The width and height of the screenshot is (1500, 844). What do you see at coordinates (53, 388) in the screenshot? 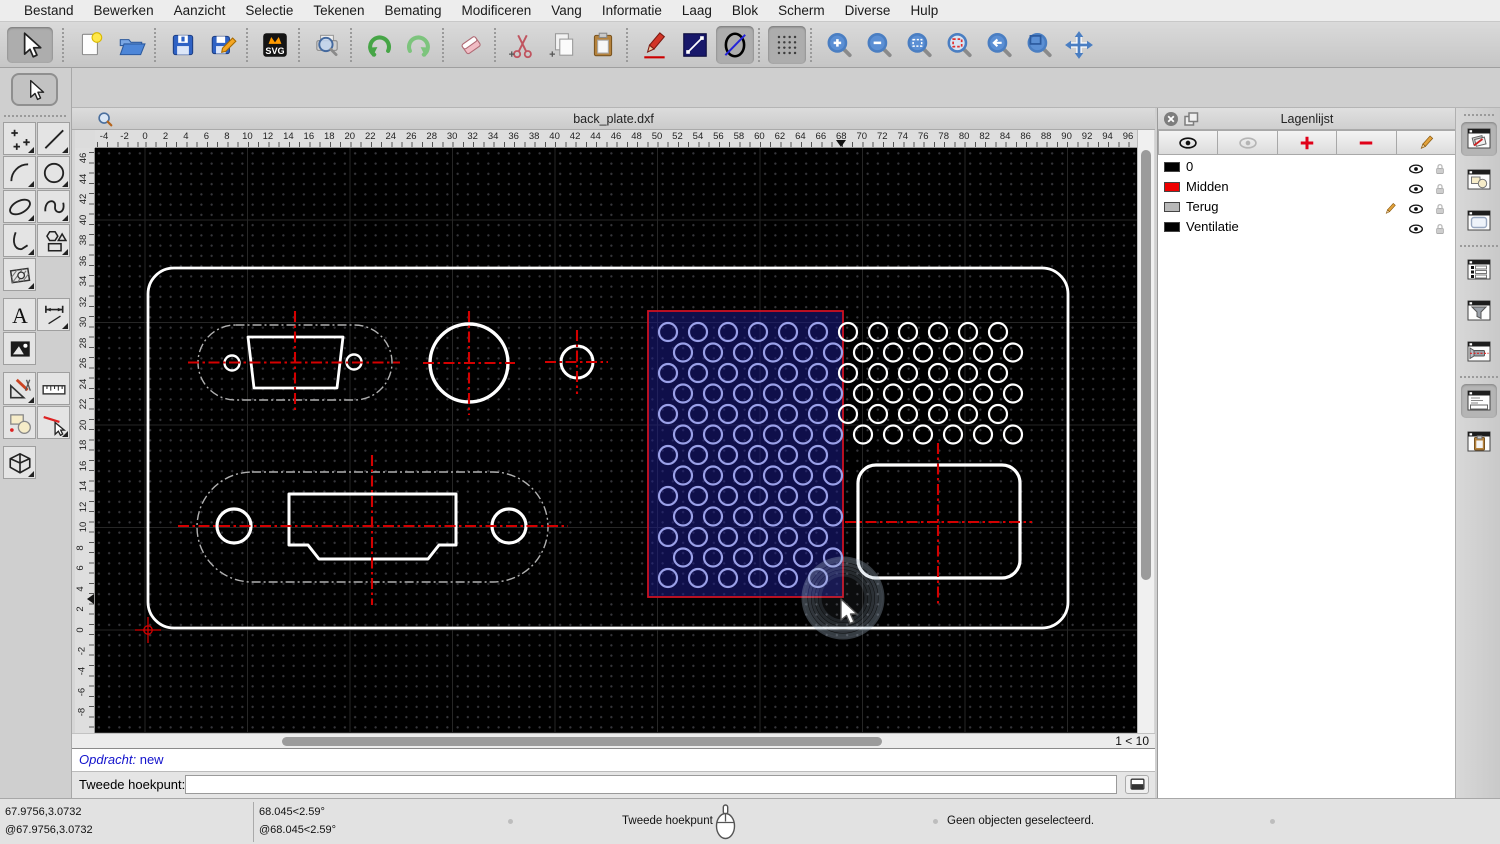
I see `tool-button-measure` at bounding box center [53, 388].